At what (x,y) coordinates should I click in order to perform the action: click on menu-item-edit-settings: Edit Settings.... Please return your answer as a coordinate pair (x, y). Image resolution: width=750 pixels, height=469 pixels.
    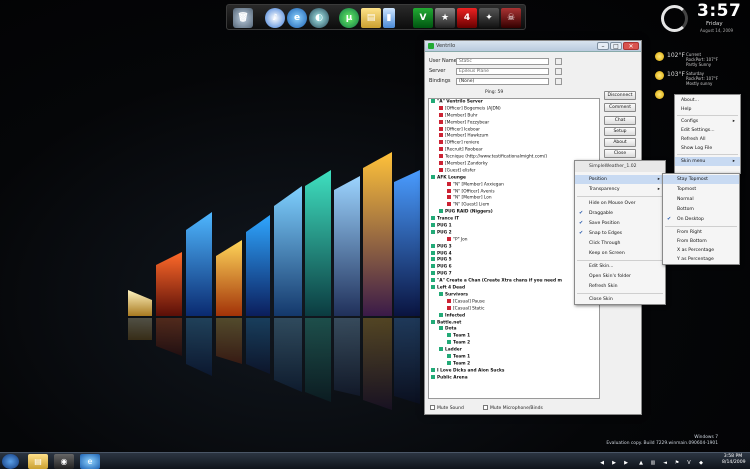
    Looking at the image, I should click on (707, 130).